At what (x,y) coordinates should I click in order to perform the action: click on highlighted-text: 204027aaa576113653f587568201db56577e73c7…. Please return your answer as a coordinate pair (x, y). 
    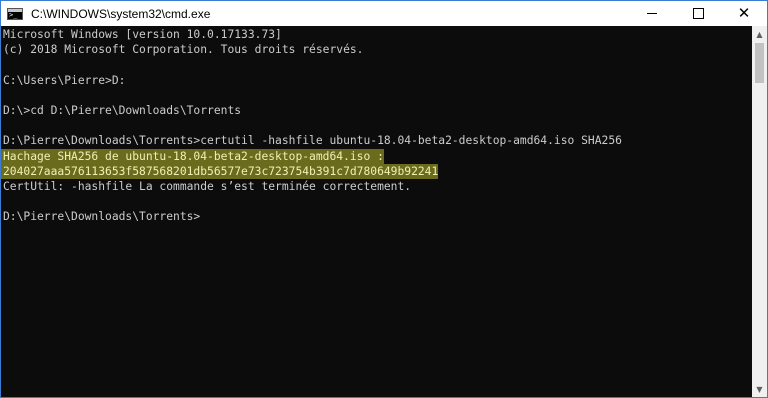
    Looking at the image, I should click on (220, 171).